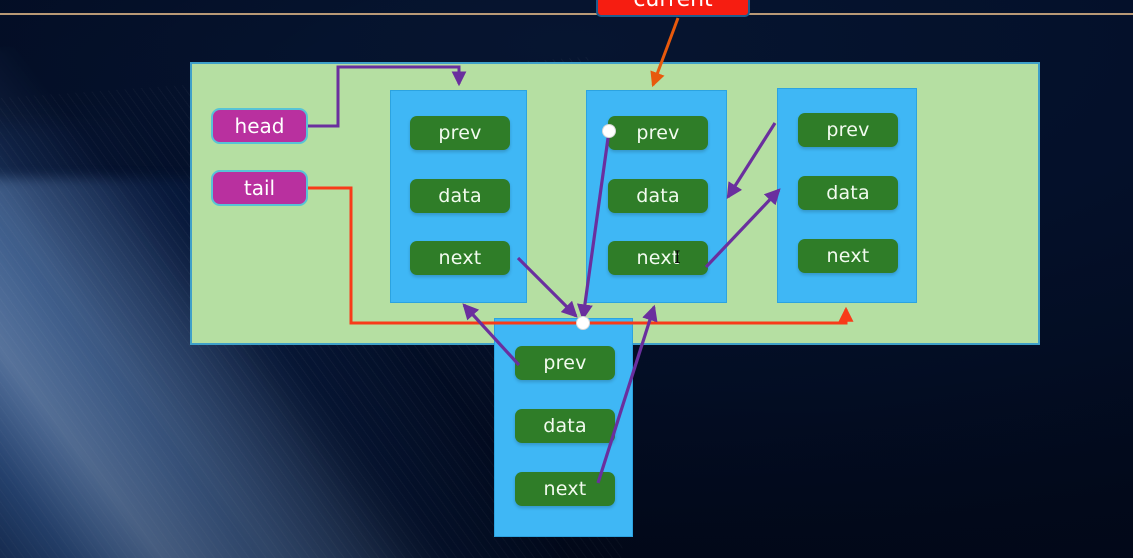 The width and height of the screenshot is (1133, 558). I want to click on node-4-next-label: next, so click(565, 489).